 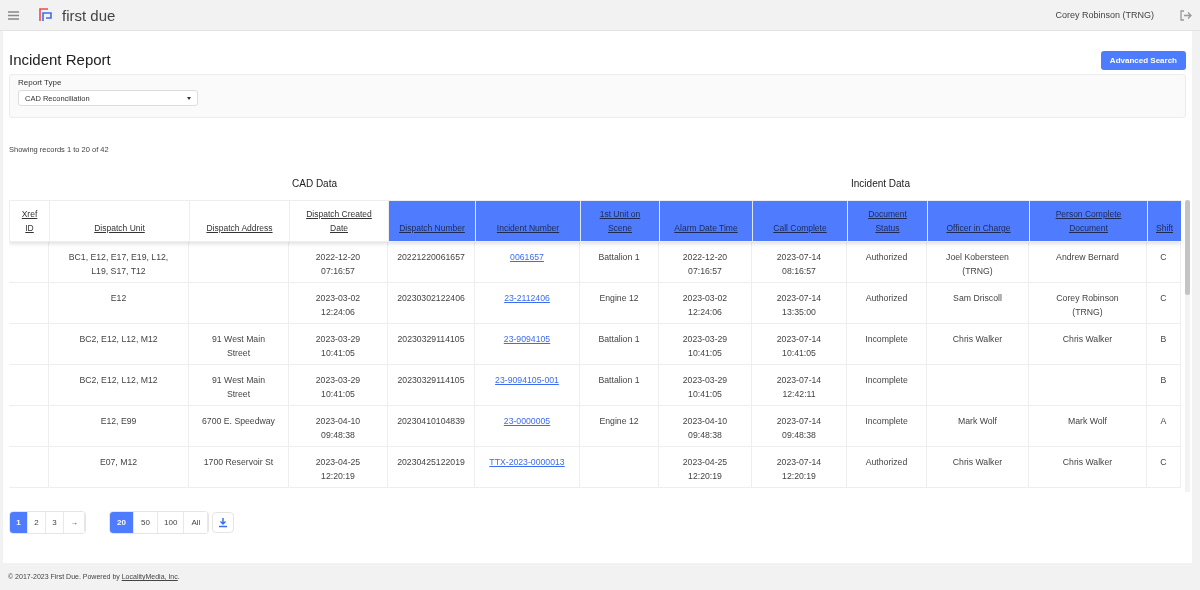 I want to click on page-size-button: 20, so click(x=122, y=522).